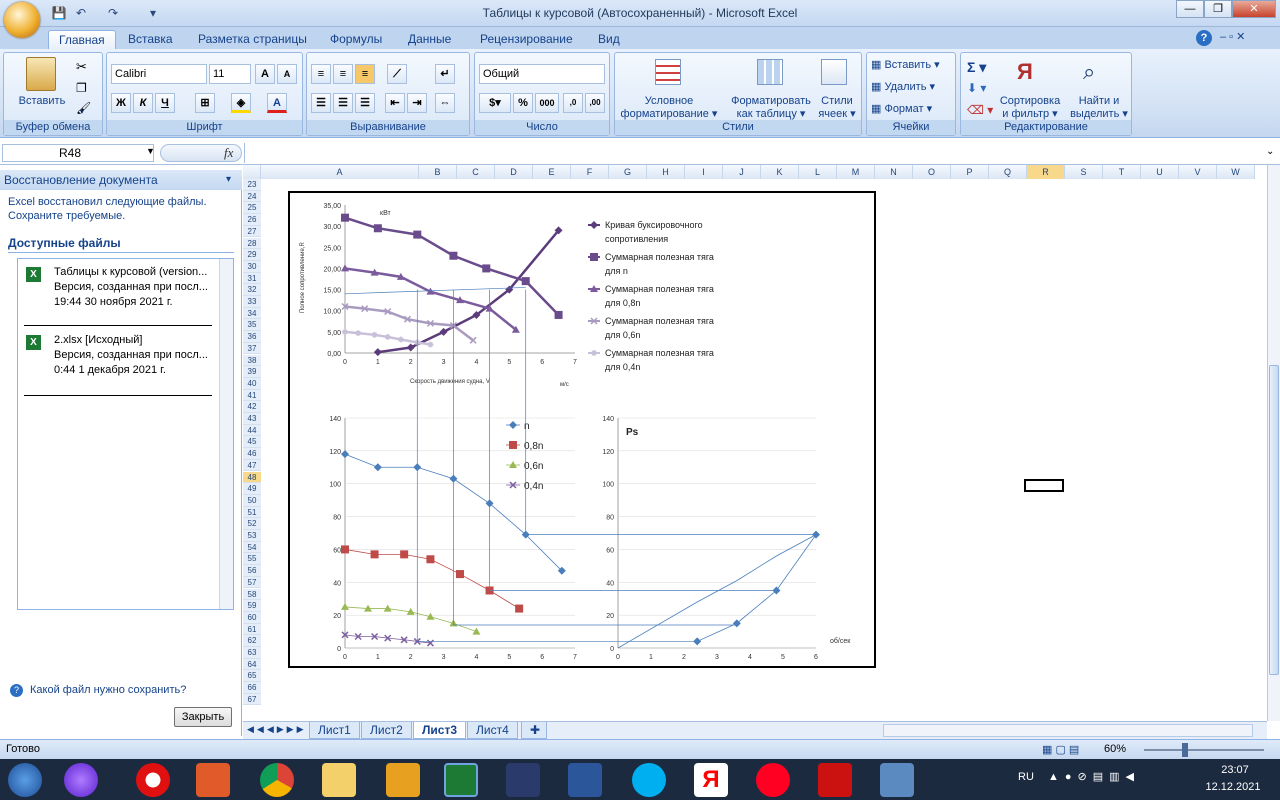  I want to click on formula-input, so click(754, 153).